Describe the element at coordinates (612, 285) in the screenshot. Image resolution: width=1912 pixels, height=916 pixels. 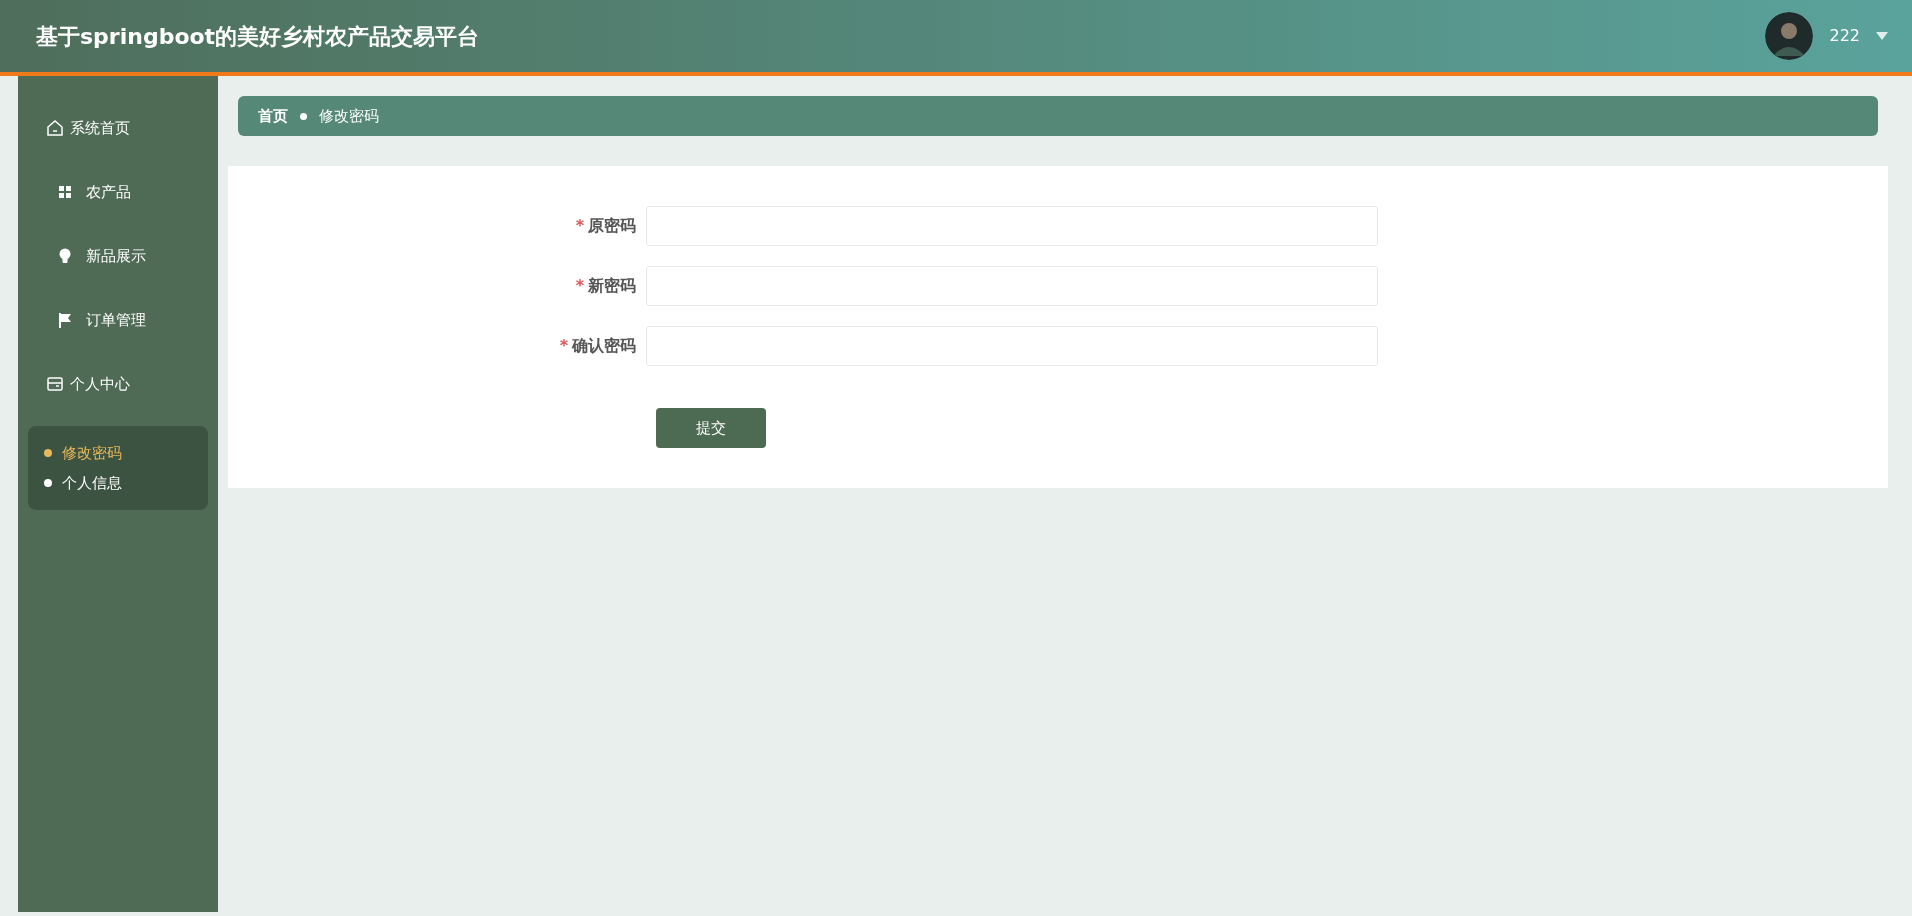
I see `field-label: 新密码` at that location.